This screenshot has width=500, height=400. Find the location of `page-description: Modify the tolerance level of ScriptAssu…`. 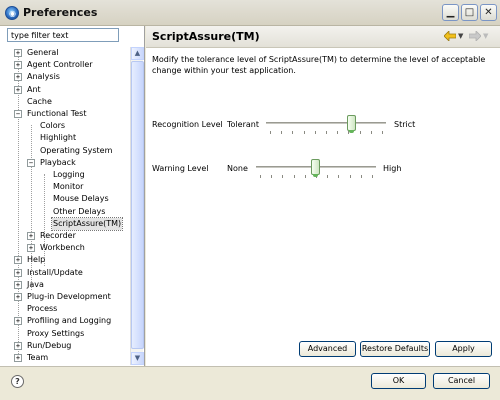

page-description: Modify the tolerance level of ScriptAssu… is located at coordinates (319, 65).